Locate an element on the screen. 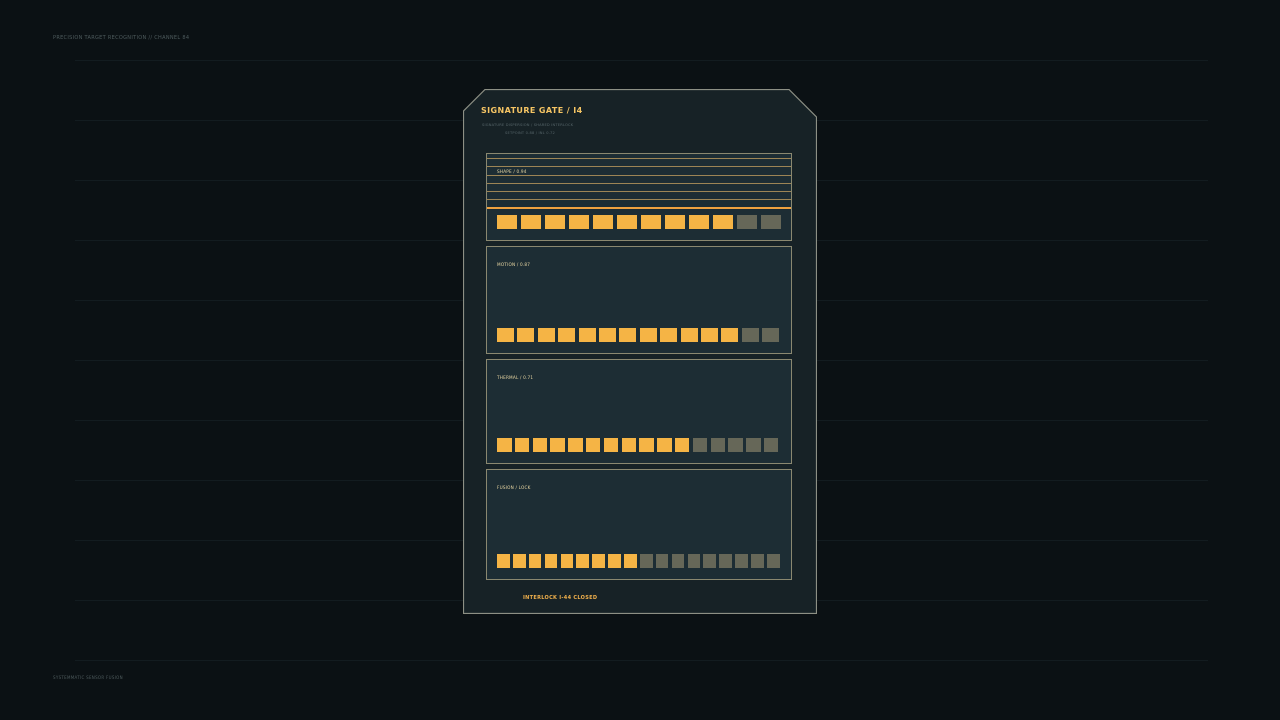 The image size is (1280, 720). shape-section: SHAPE / 0.94 is located at coordinates (639, 197).